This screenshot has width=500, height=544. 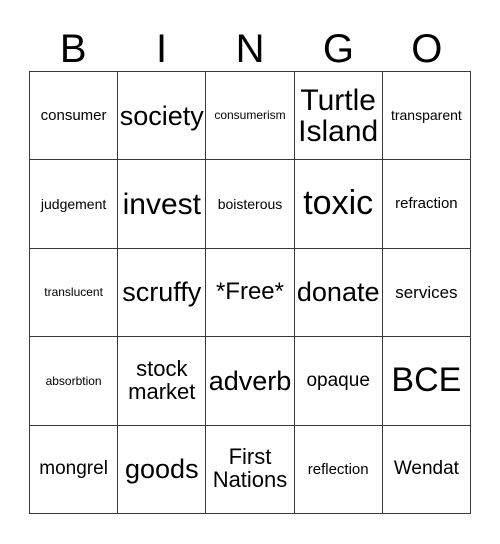 I want to click on bingo-cell-r5c3: First Nations, so click(x=250, y=469).